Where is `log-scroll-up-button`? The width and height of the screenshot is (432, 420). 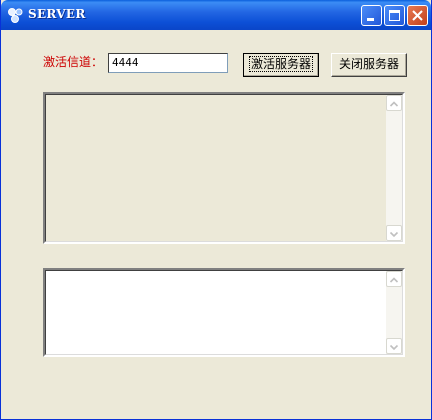
log-scroll-up-button is located at coordinates (394, 103).